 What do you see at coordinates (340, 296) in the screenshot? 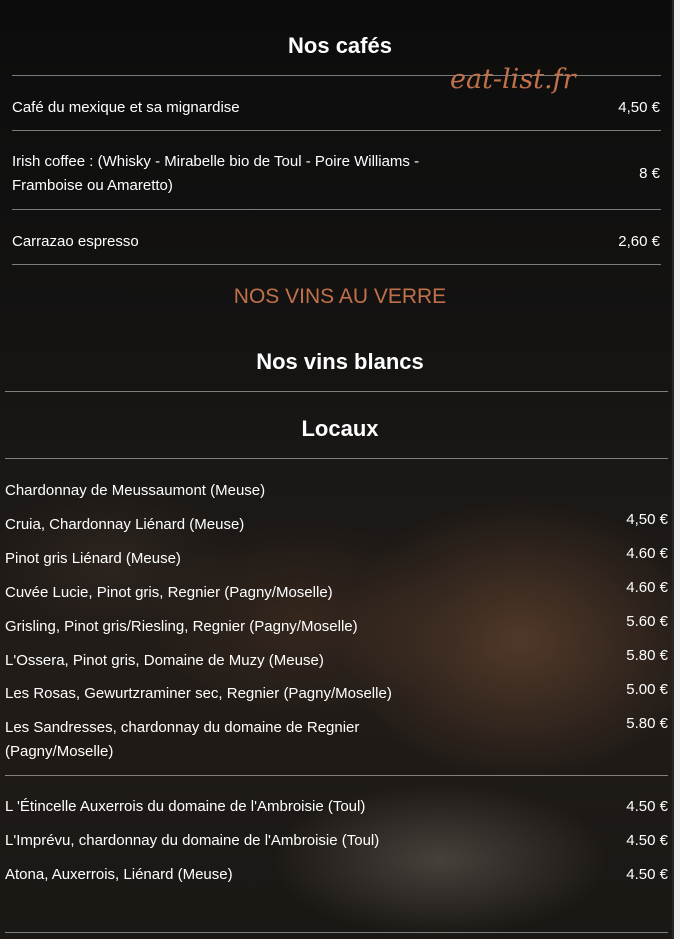
I see `section-heading-vins-au-verre: NOS VINS AU VERRE` at bounding box center [340, 296].